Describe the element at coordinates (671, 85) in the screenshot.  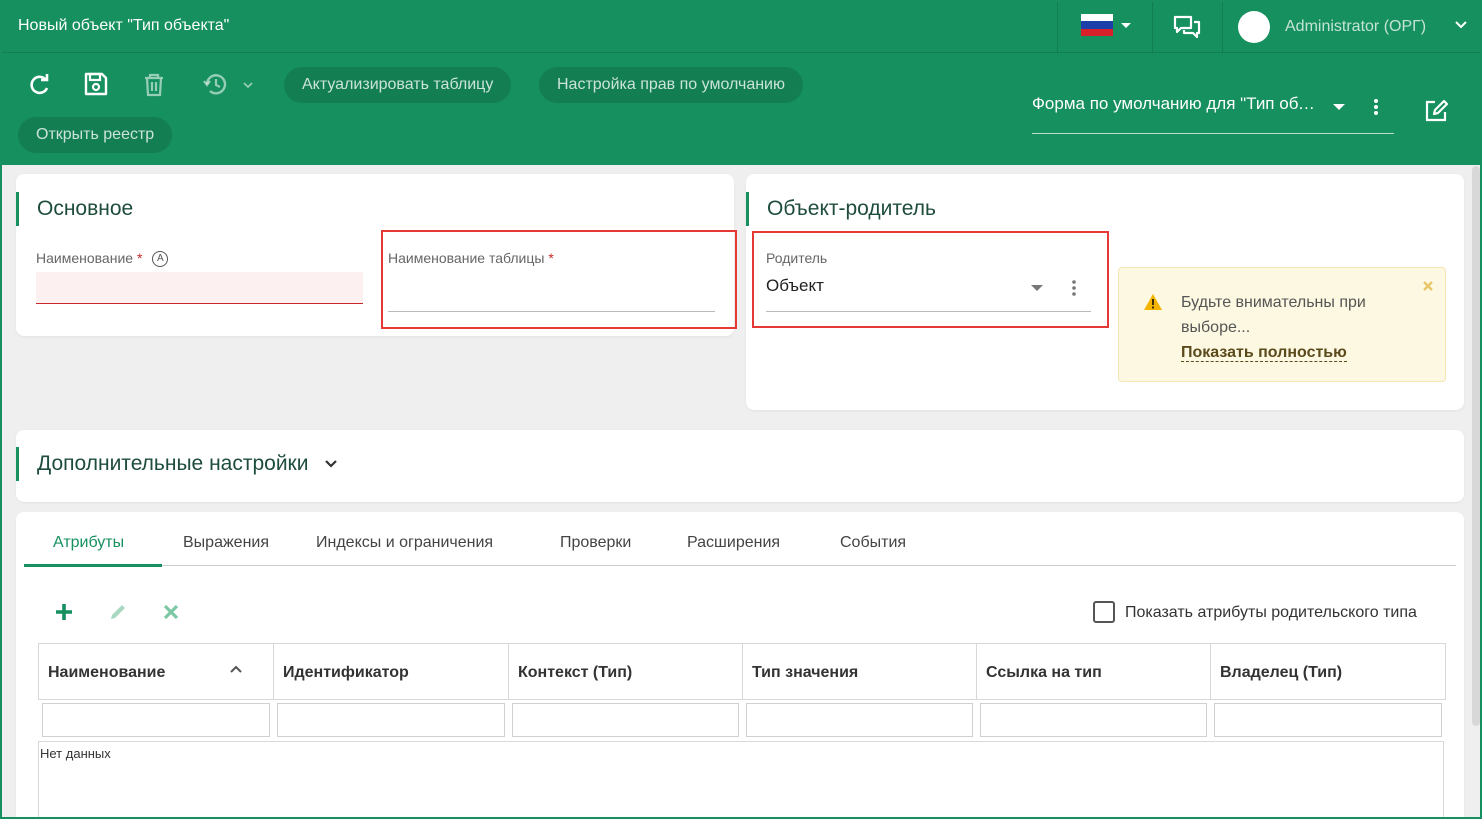
I see `default-rights-button: Настройка прав по умолчанию` at that location.